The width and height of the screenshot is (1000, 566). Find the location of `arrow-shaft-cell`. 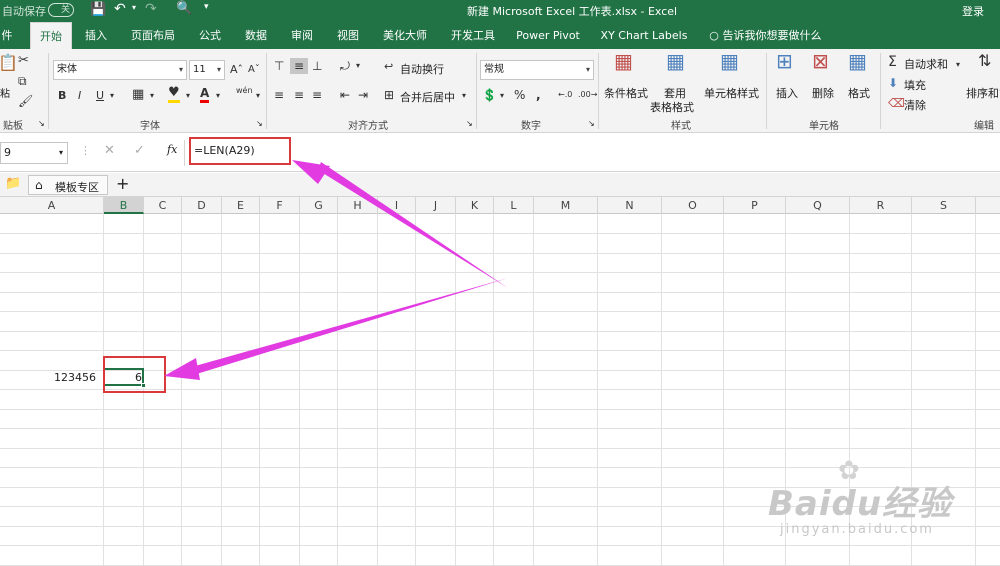

arrow-shaft-cell is located at coordinates (348, 327).